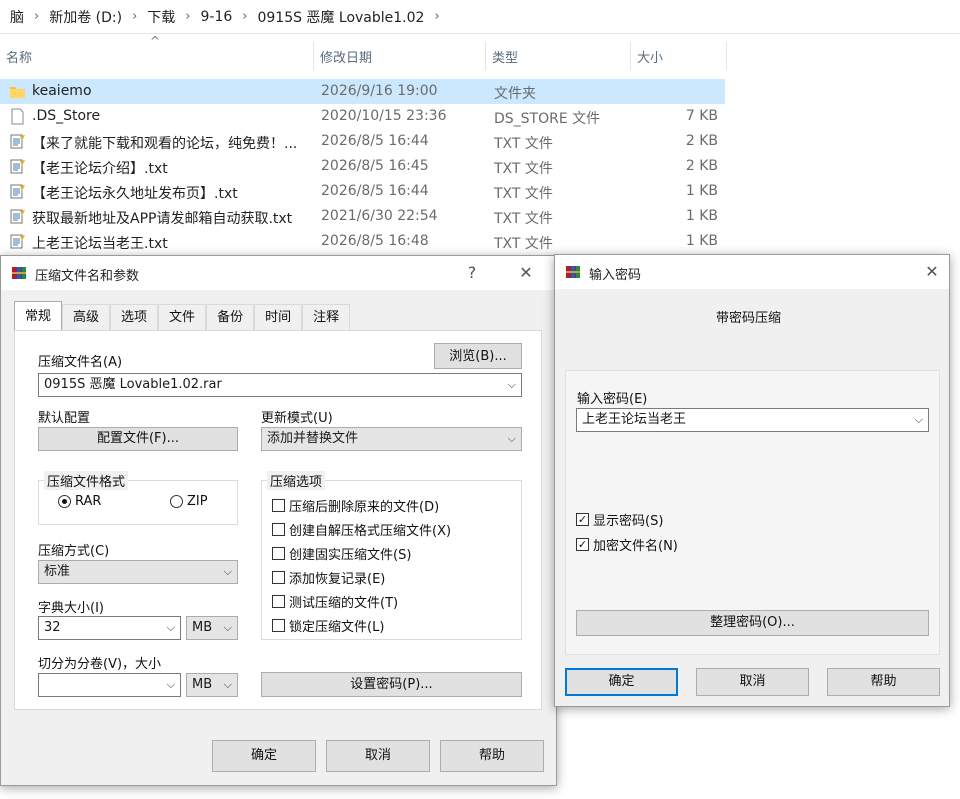 The height and width of the screenshot is (799, 960). What do you see at coordinates (86, 317) in the screenshot?
I see `tab-advanced: 高级` at bounding box center [86, 317].